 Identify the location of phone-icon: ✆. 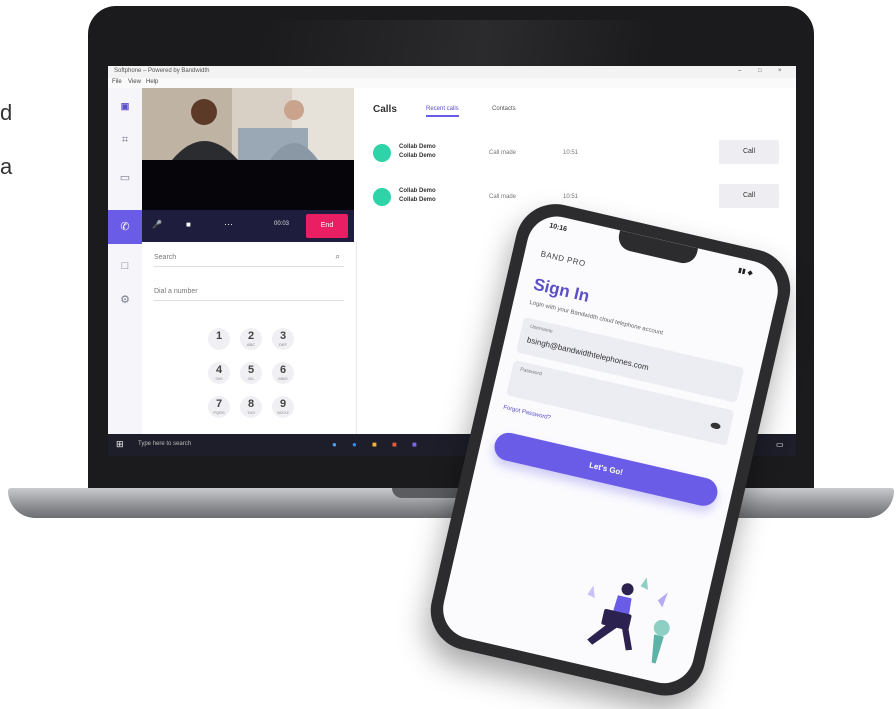
(125, 227).